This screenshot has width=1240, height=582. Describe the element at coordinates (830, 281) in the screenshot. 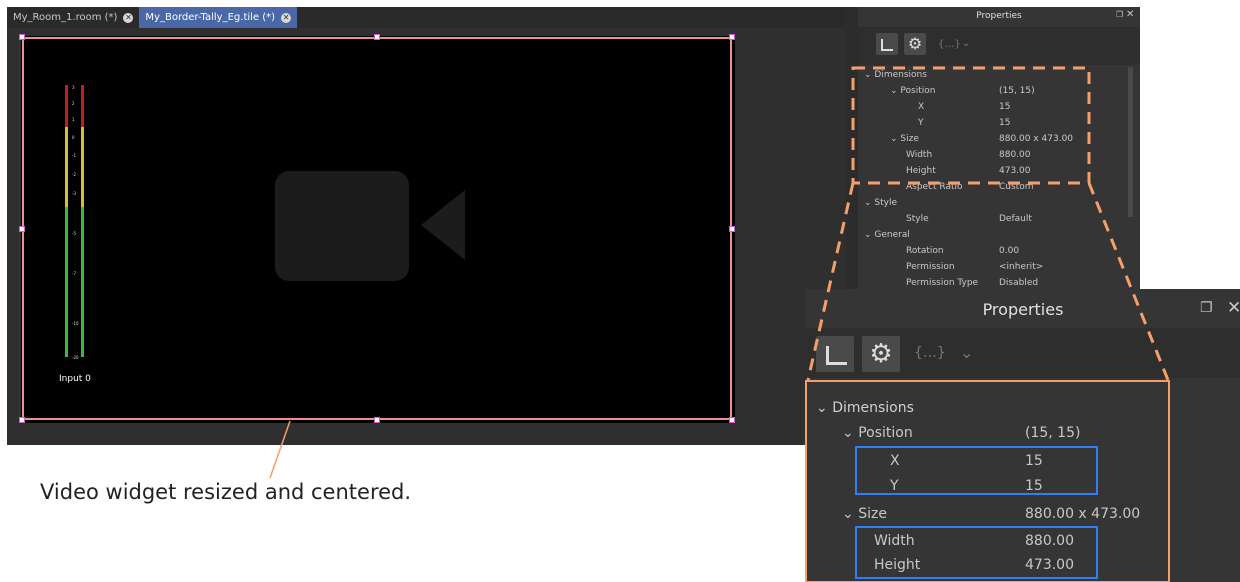

I see `callout-connector-left` at that location.